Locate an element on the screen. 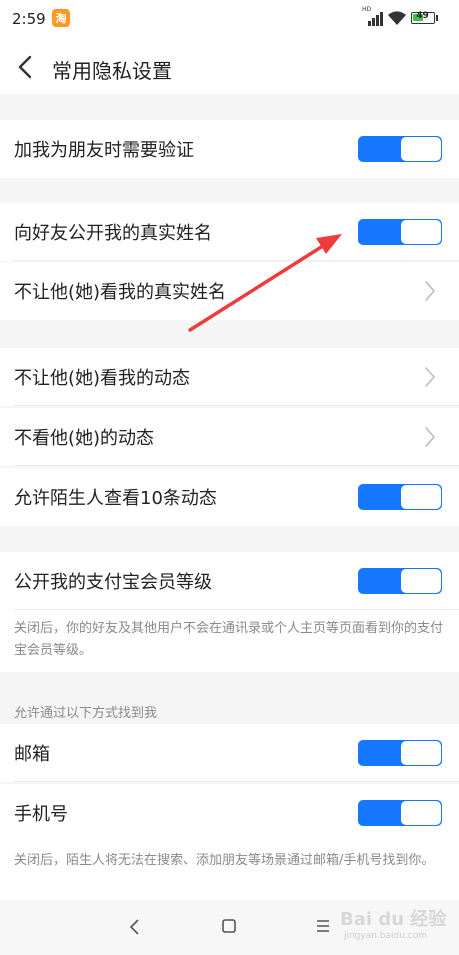 The image size is (459, 955). row-hide-moments-from: 不让他(她)看我的动态 is located at coordinates (229, 377).